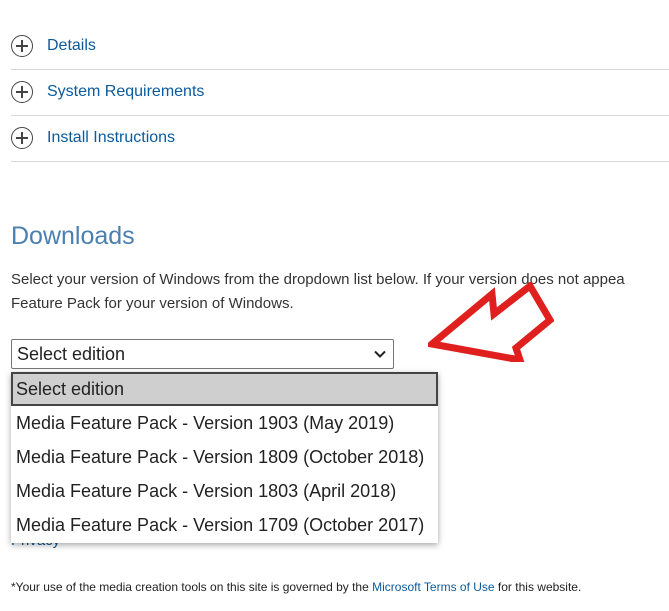 The image size is (669, 611). What do you see at coordinates (433, 587) in the screenshot?
I see `terms-of-use-link: Microsoft Terms of Use` at bounding box center [433, 587].